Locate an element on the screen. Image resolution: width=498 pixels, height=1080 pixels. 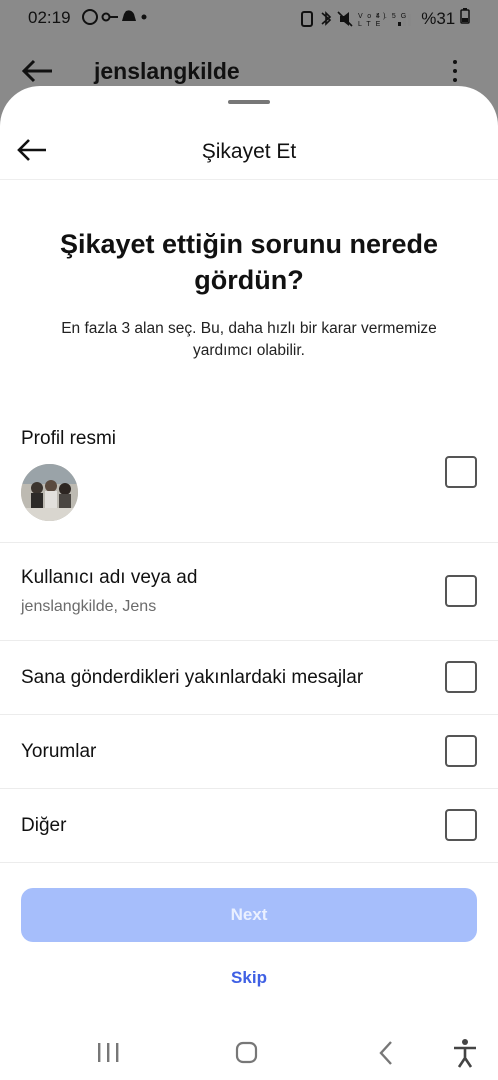
notification-icons is located at coordinates (115, 19).